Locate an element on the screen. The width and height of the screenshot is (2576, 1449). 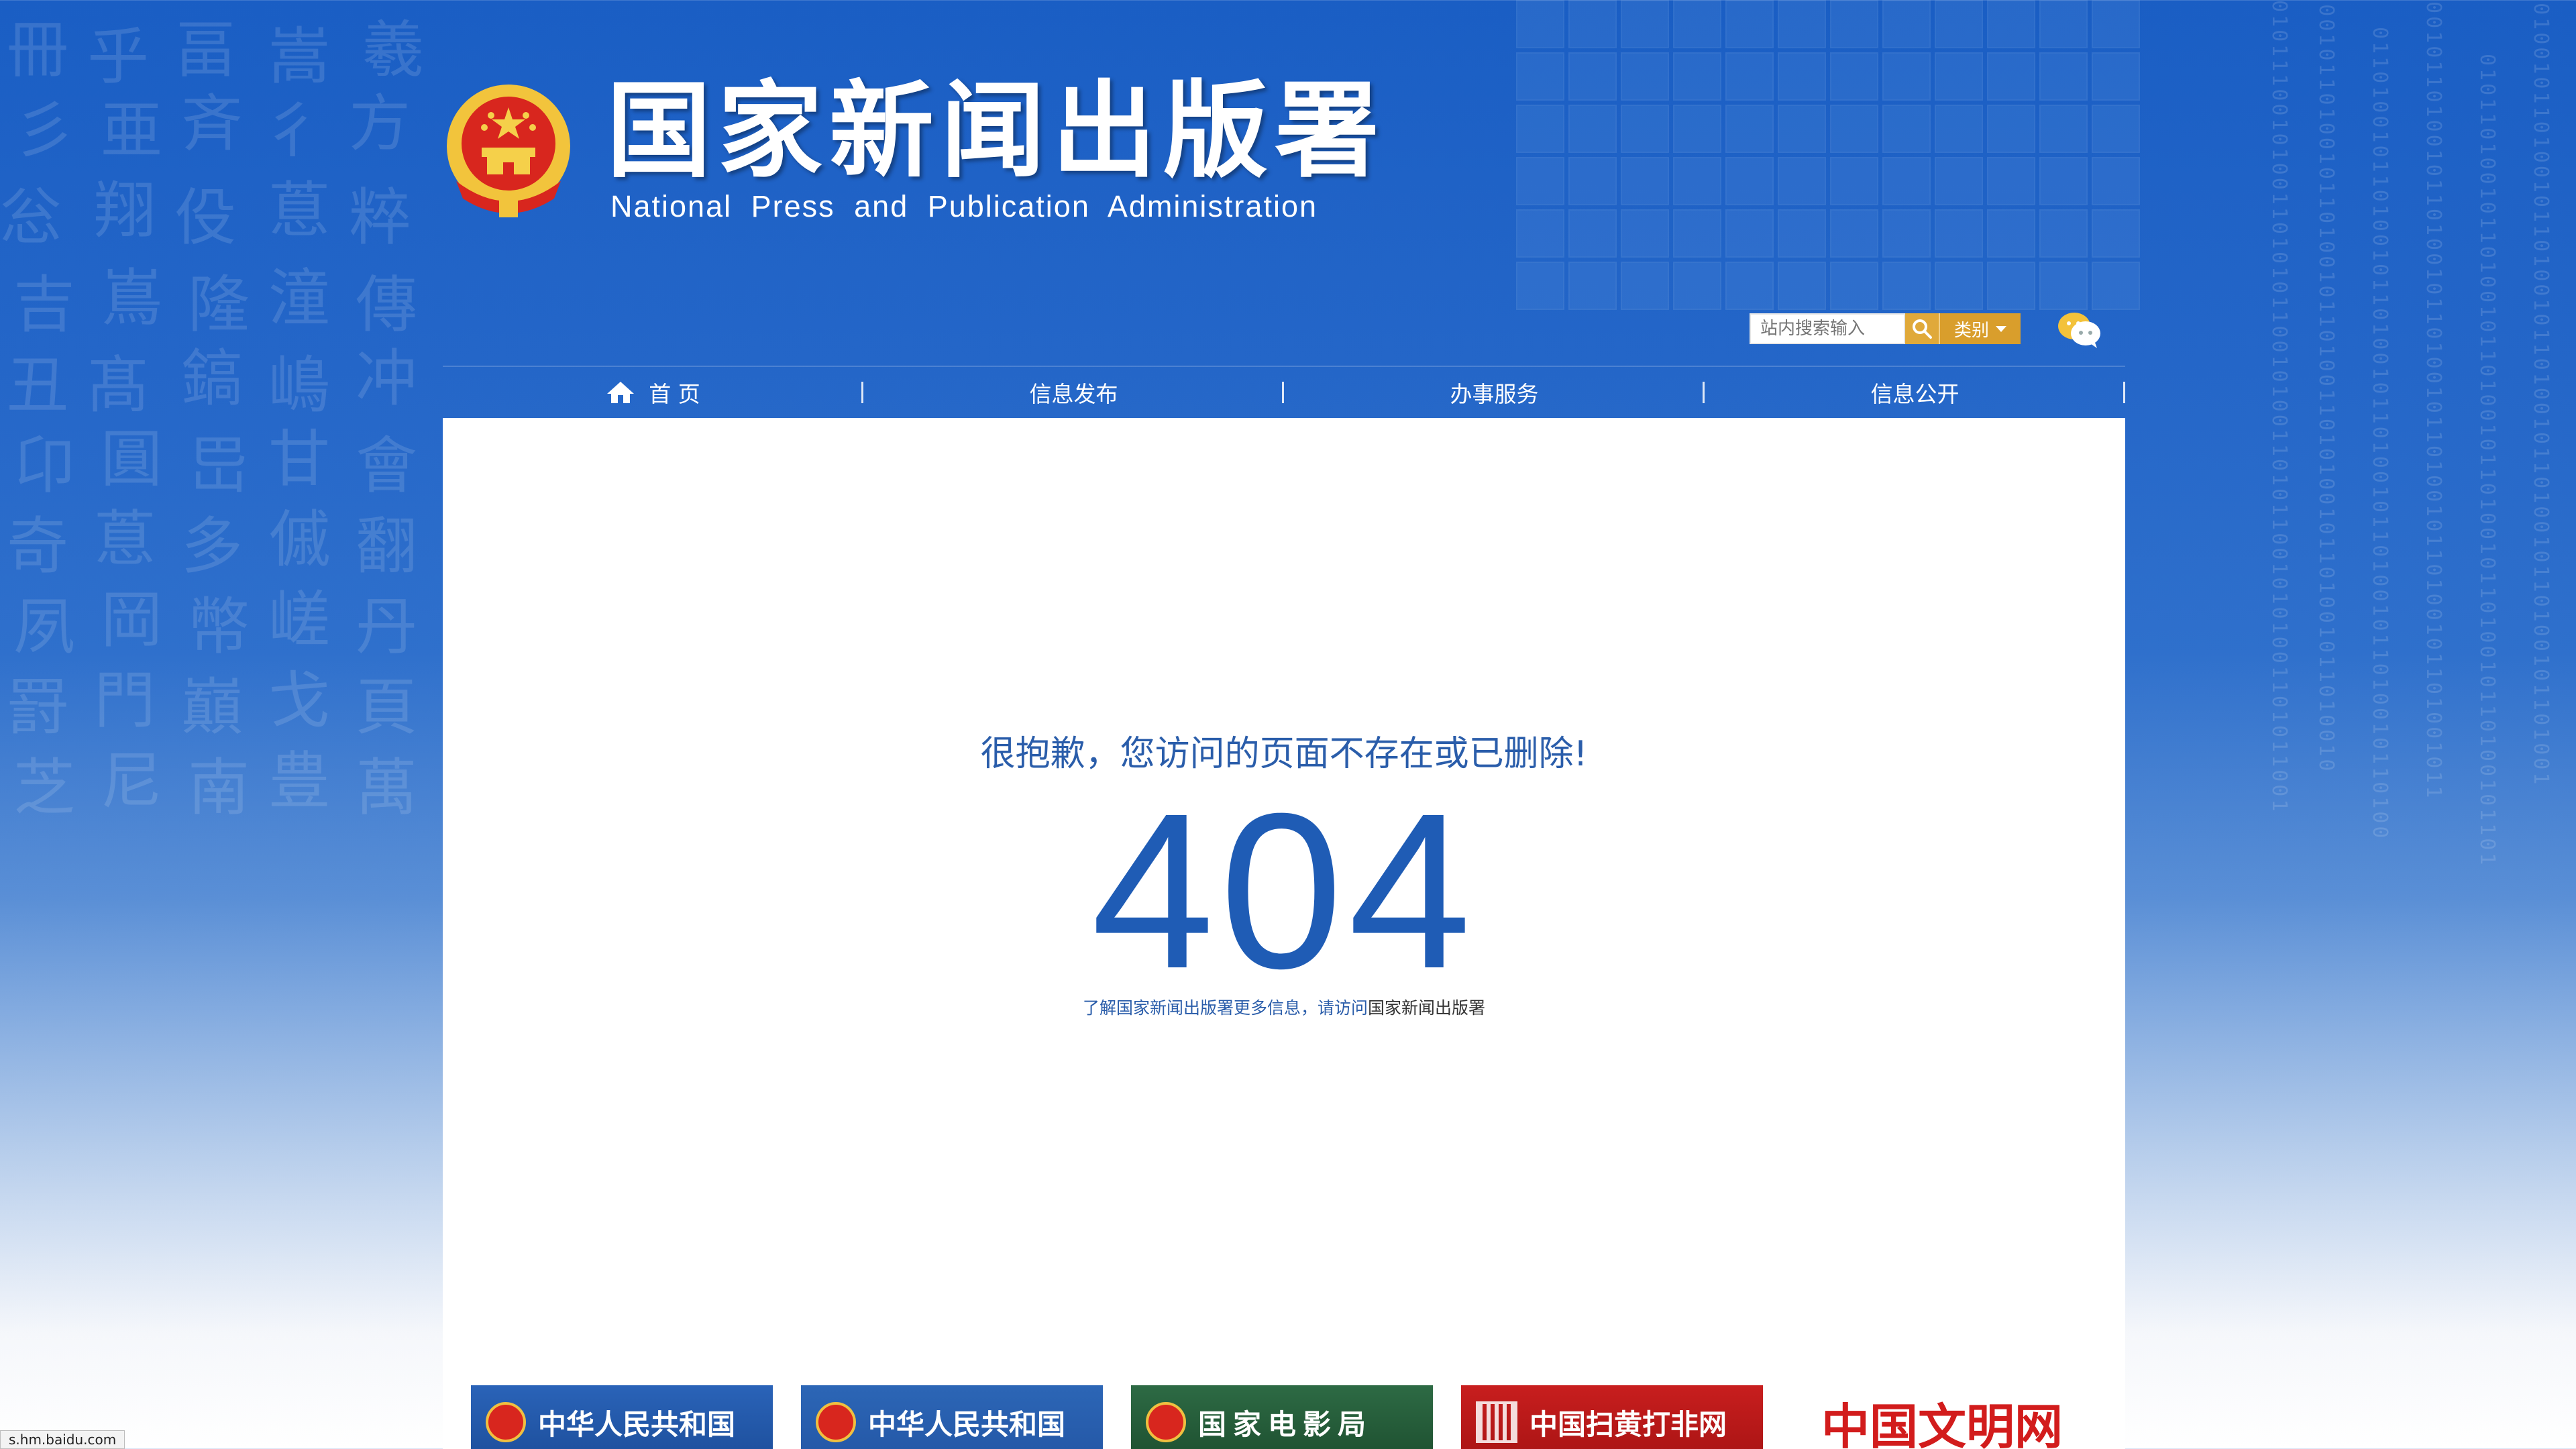
nav-item-label: 信息公开 is located at coordinates (1915, 394).